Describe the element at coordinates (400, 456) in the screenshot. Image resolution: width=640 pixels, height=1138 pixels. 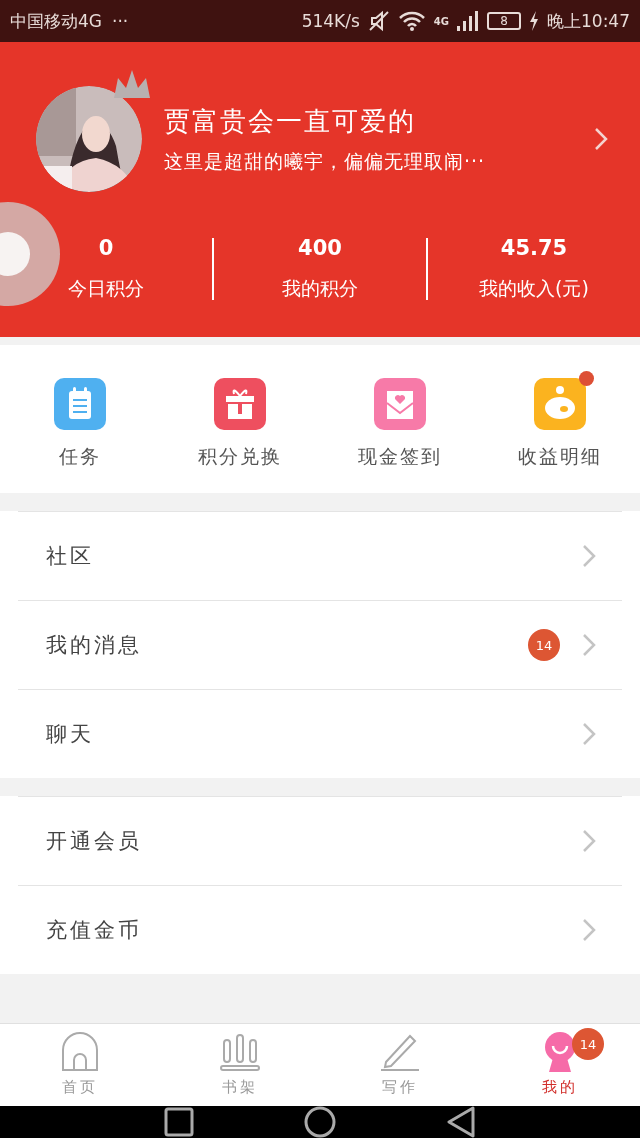
I see `shortcut-label: 现金签到` at that location.